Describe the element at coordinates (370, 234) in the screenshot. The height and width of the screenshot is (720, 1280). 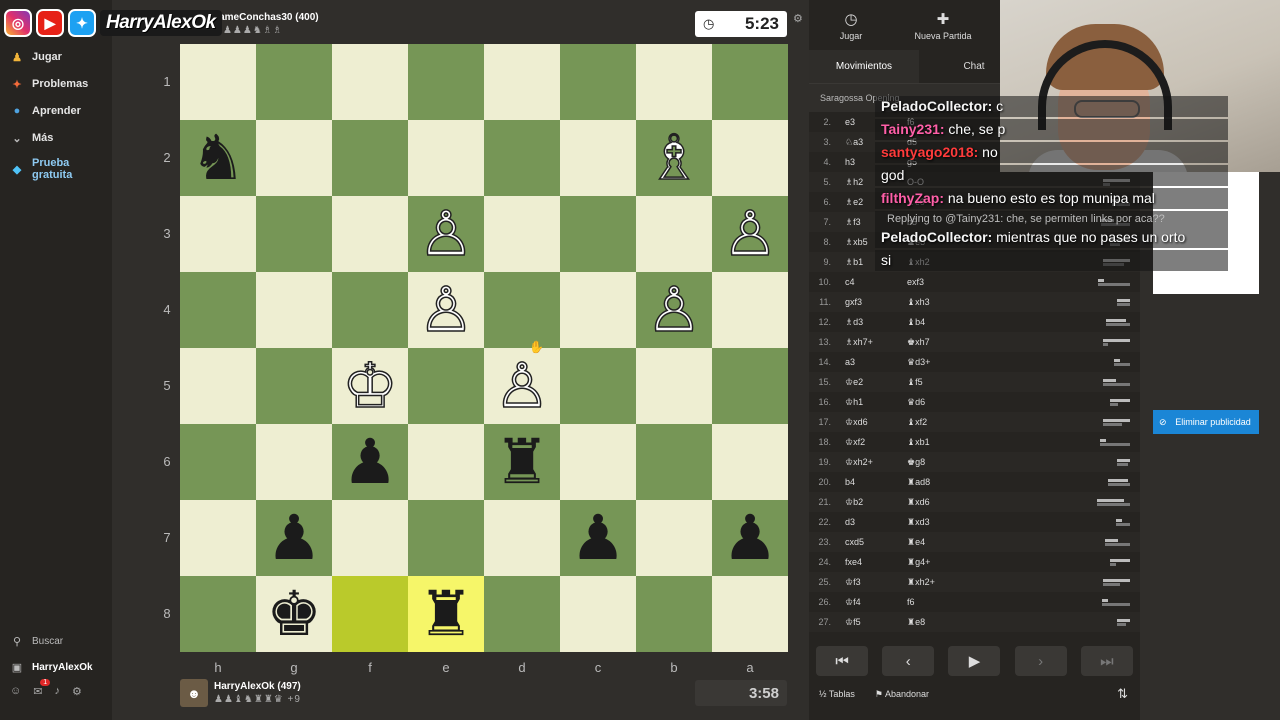
I see `board-square-f3` at that location.